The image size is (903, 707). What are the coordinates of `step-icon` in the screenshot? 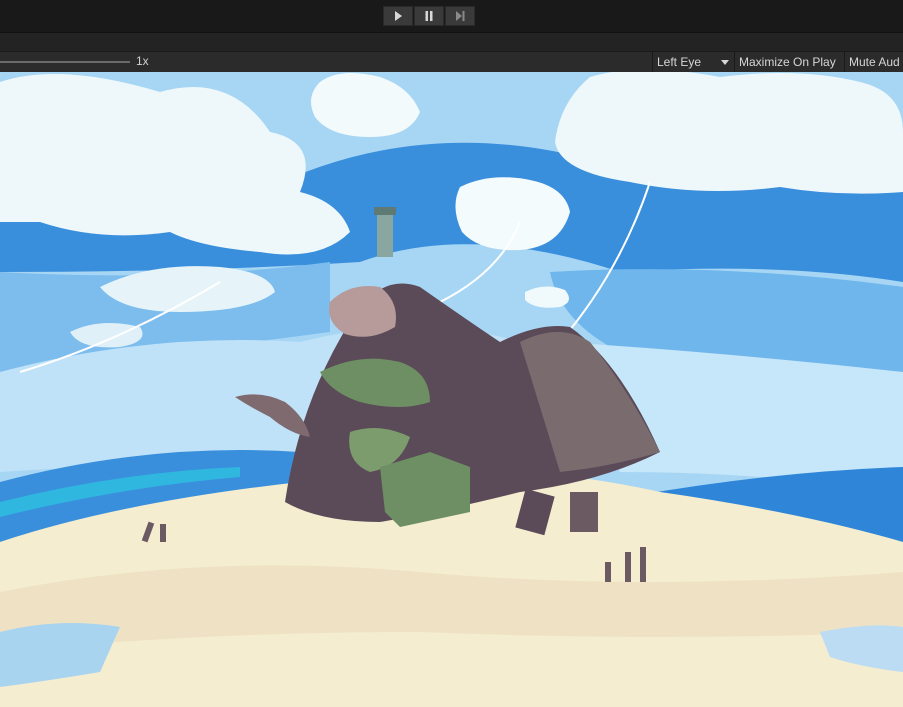 It's located at (460, 16).